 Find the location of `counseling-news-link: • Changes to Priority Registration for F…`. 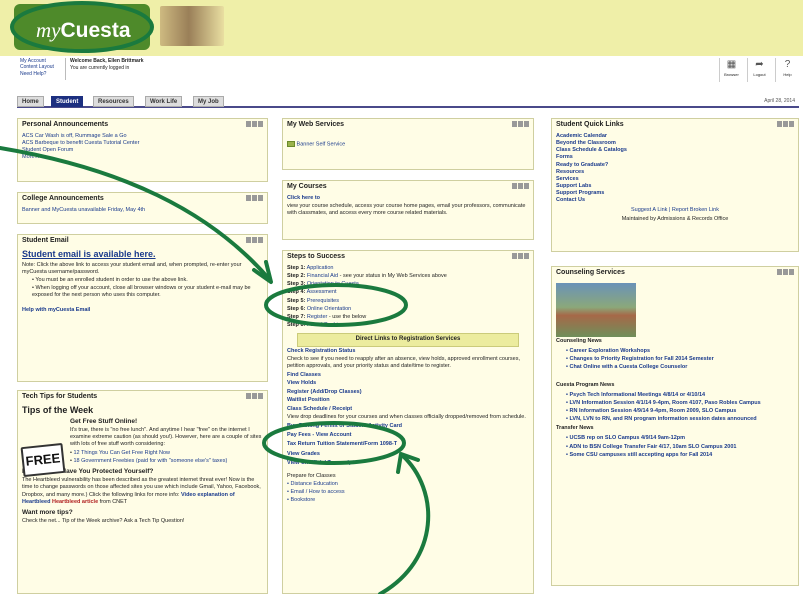

counseling-news-link: • Changes to Priority Registration for F… is located at coordinates (680, 359).